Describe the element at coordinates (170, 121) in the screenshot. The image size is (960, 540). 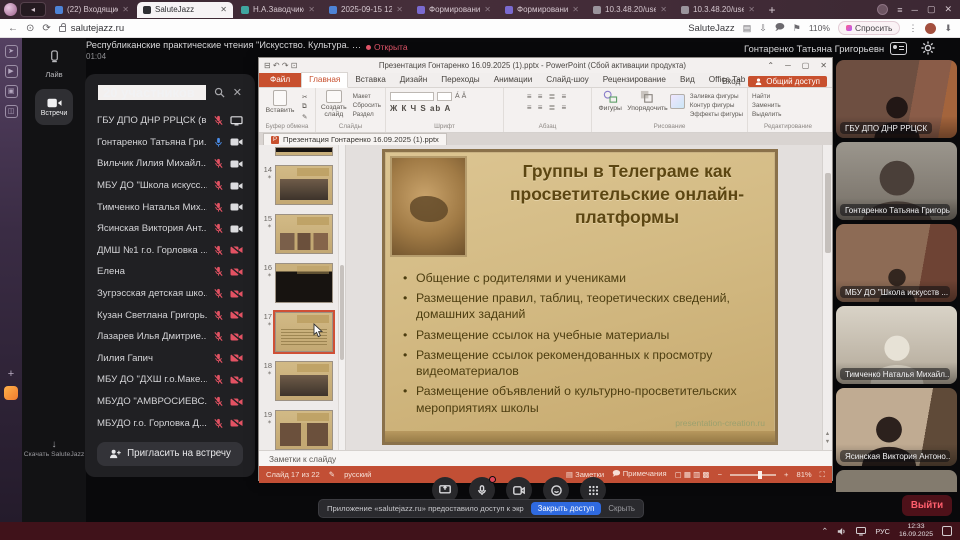
I see `participant-row: ГБУ ДПО ДНР РРЦСК (вы)` at that location.